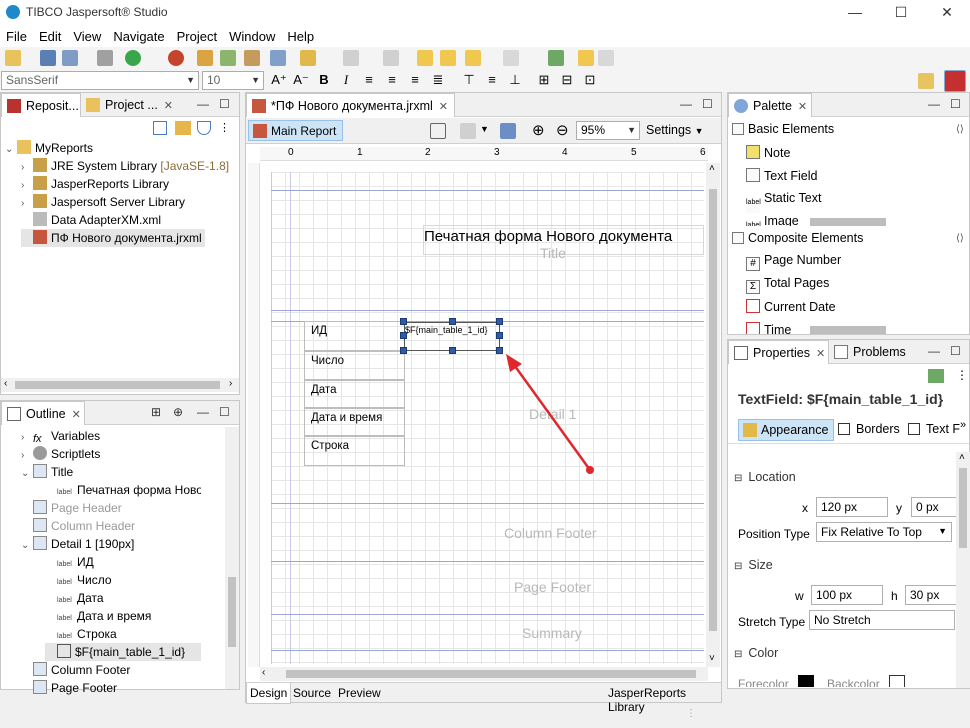  Describe the element at coordinates (232, 558) in the screenshot. I see `vertical-scrollbar` at that location.